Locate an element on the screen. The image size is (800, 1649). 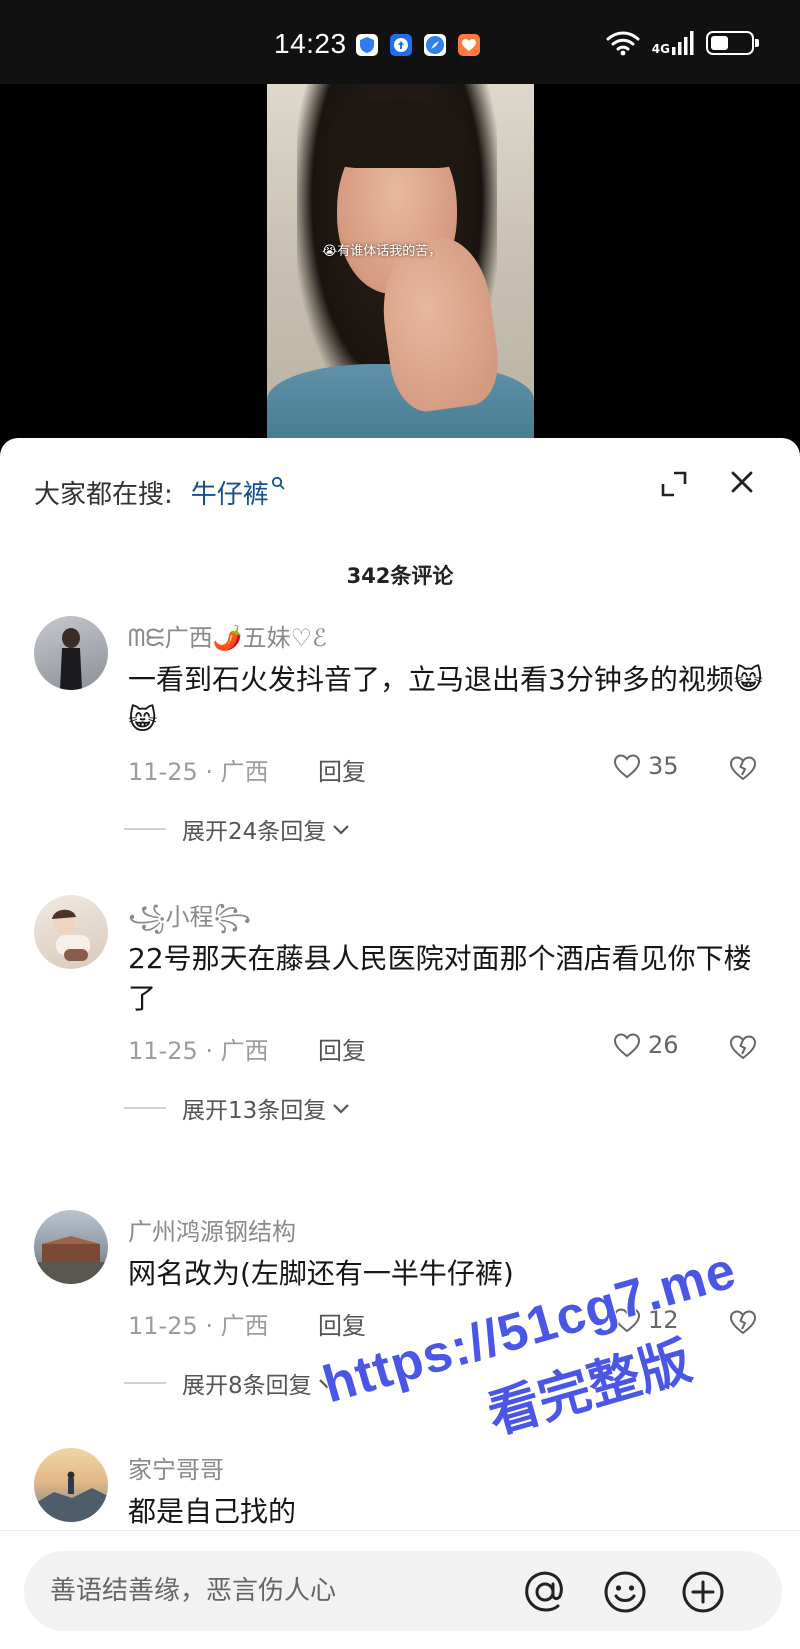
expand-replies-label: 展开13条回复 is located at coordinates (254, 1111).